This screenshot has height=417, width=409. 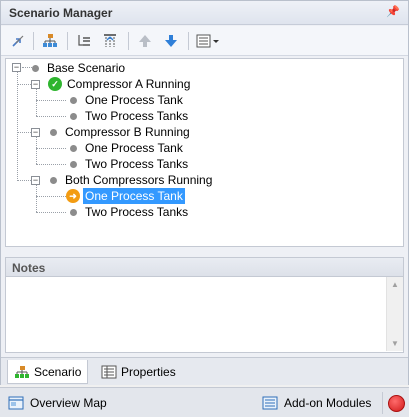 What do you see at coordinates (204, 13) in the screenshot?
I see `panel-title-bar: Scenario Manager 📌` at bounding box center [204, 13].